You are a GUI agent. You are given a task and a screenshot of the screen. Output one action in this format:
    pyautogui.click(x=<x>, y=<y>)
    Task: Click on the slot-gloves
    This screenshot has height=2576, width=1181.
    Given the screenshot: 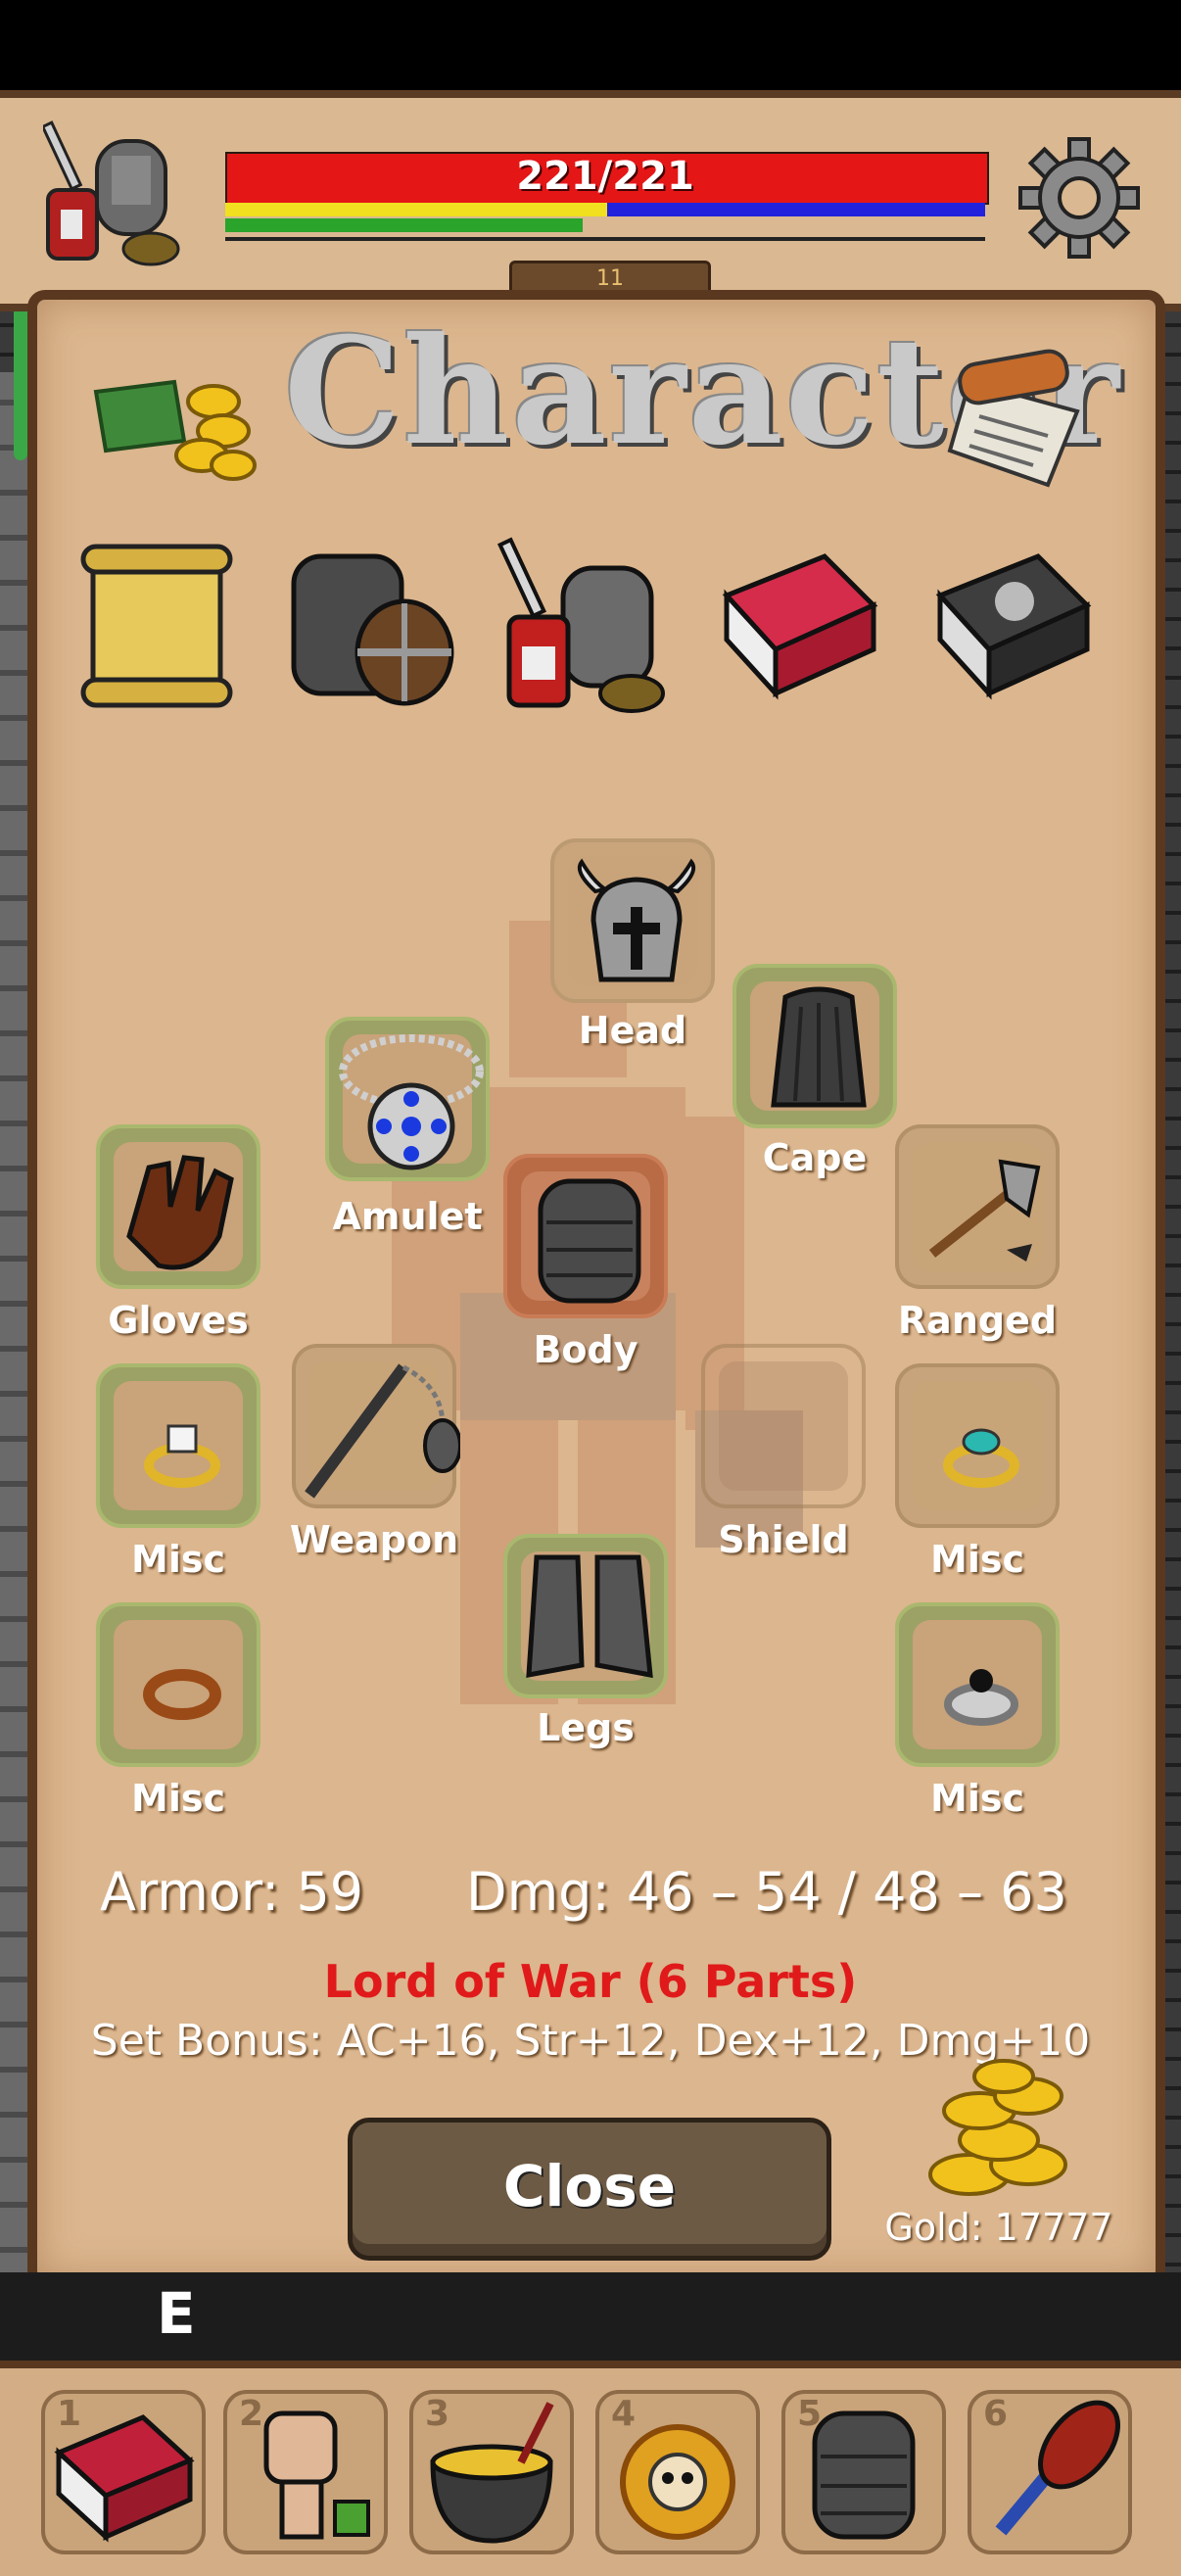 What is the action you would take?
    pyautogui.click(x=178, y=1206)
    